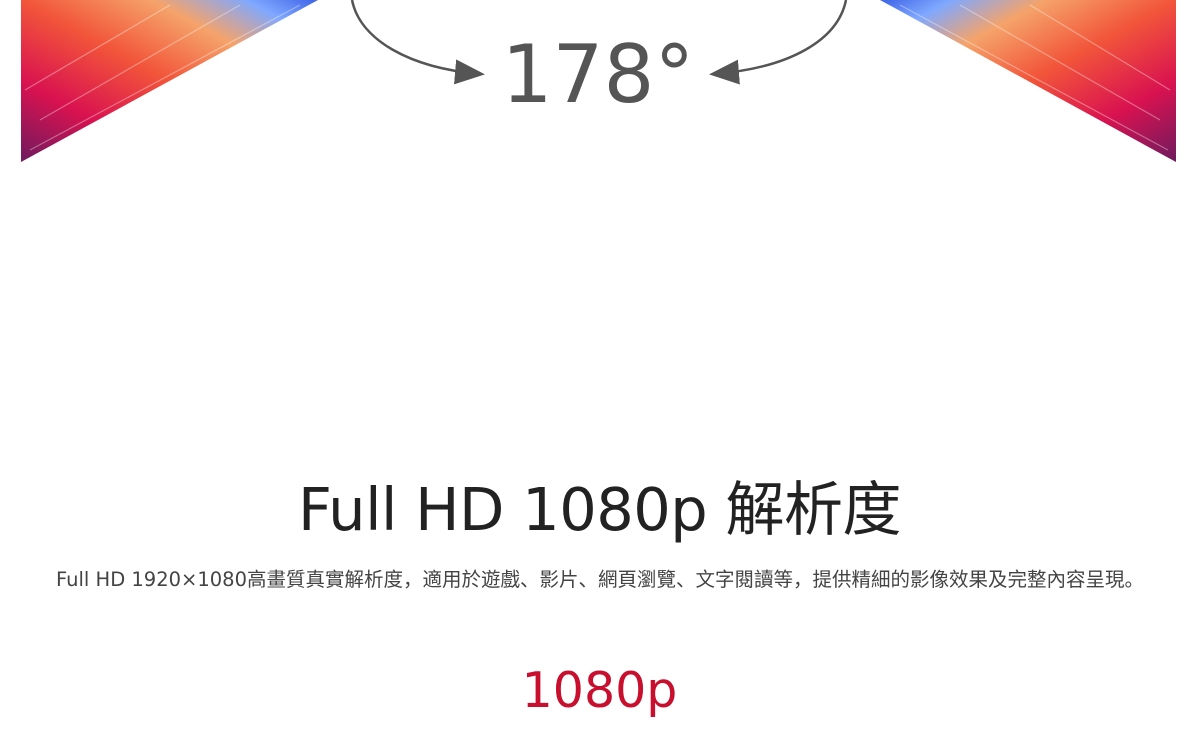 The image size is (1199, 744). Describe the element at coordinates (417, 42) in the screenshot. I see `left-arrow-icon` at that location.